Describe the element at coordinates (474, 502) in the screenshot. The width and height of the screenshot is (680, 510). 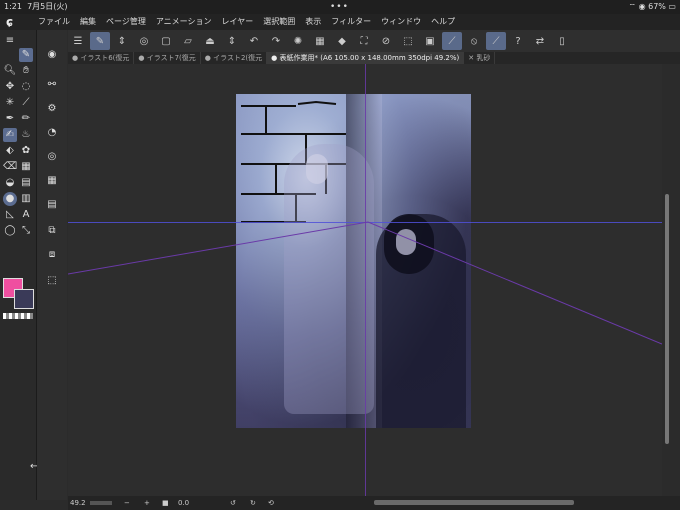
I see `horizontal-scroll-thumb` at that location.